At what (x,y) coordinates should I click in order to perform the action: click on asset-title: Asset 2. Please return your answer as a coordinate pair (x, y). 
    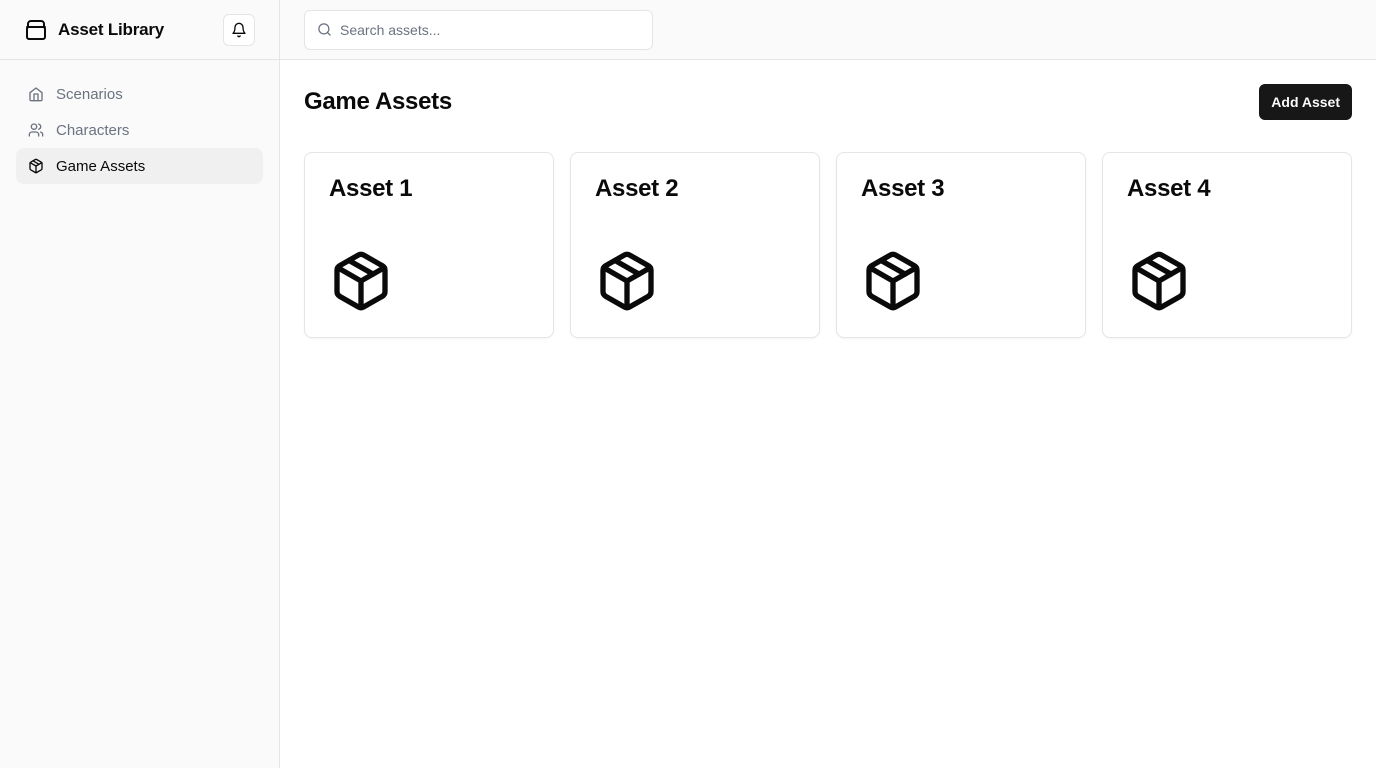
    Looking at the image, I should click on (637, 188).